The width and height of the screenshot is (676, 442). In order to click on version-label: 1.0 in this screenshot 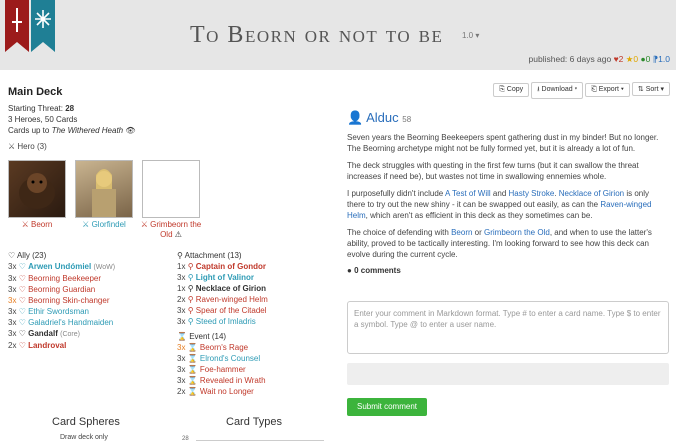, I will do `click(468, 35)`.